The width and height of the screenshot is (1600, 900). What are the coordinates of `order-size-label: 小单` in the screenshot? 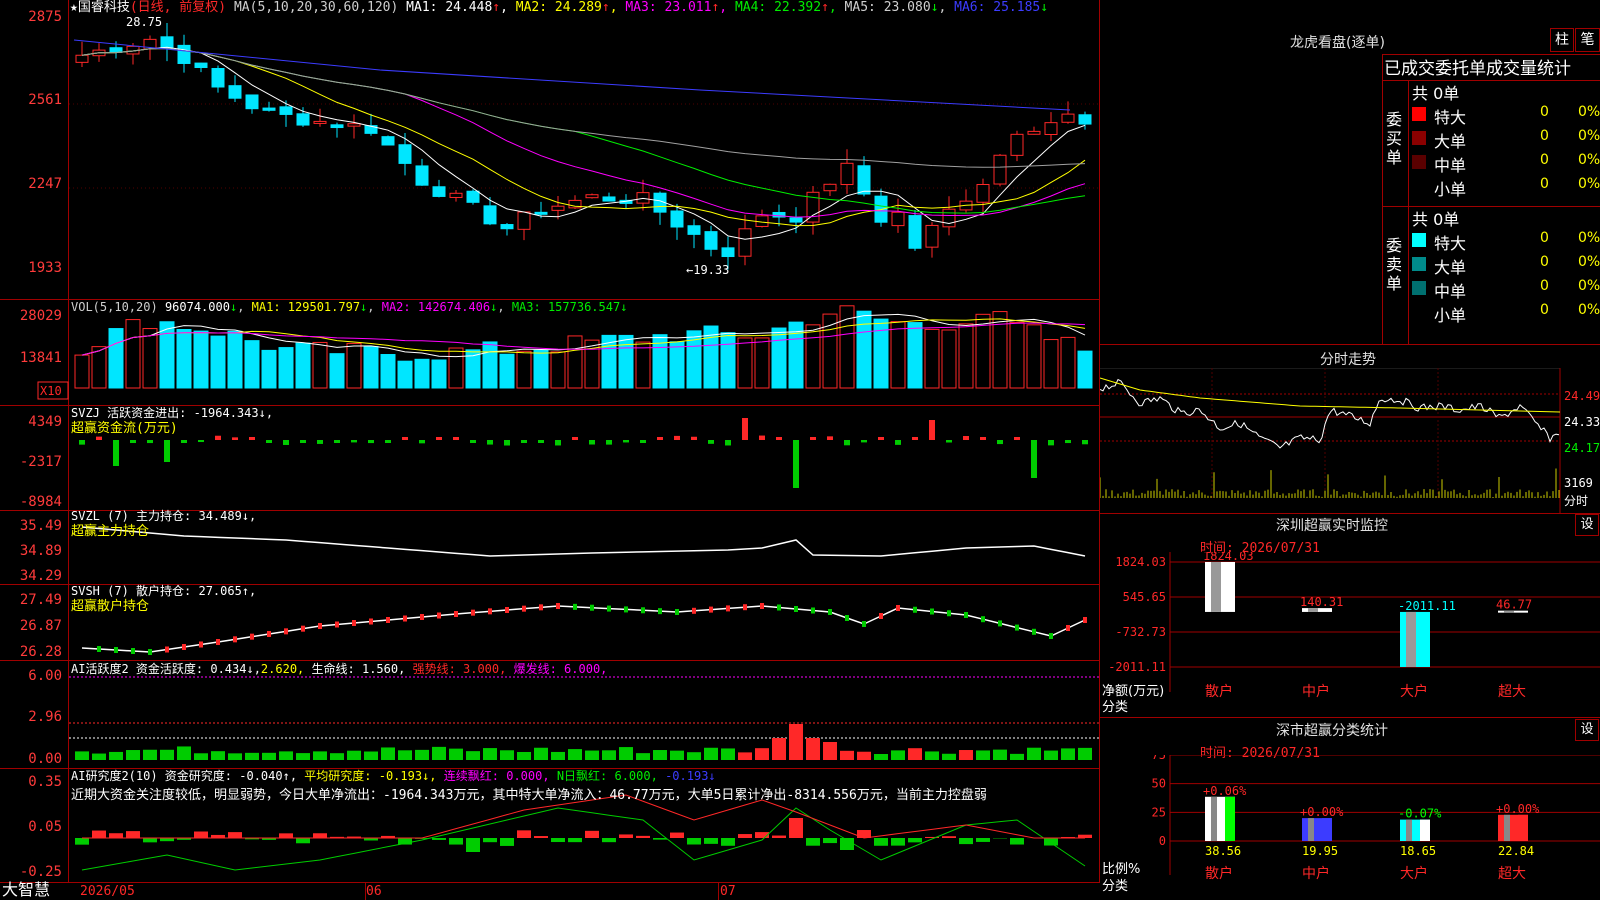 It's located at (1450, 189).